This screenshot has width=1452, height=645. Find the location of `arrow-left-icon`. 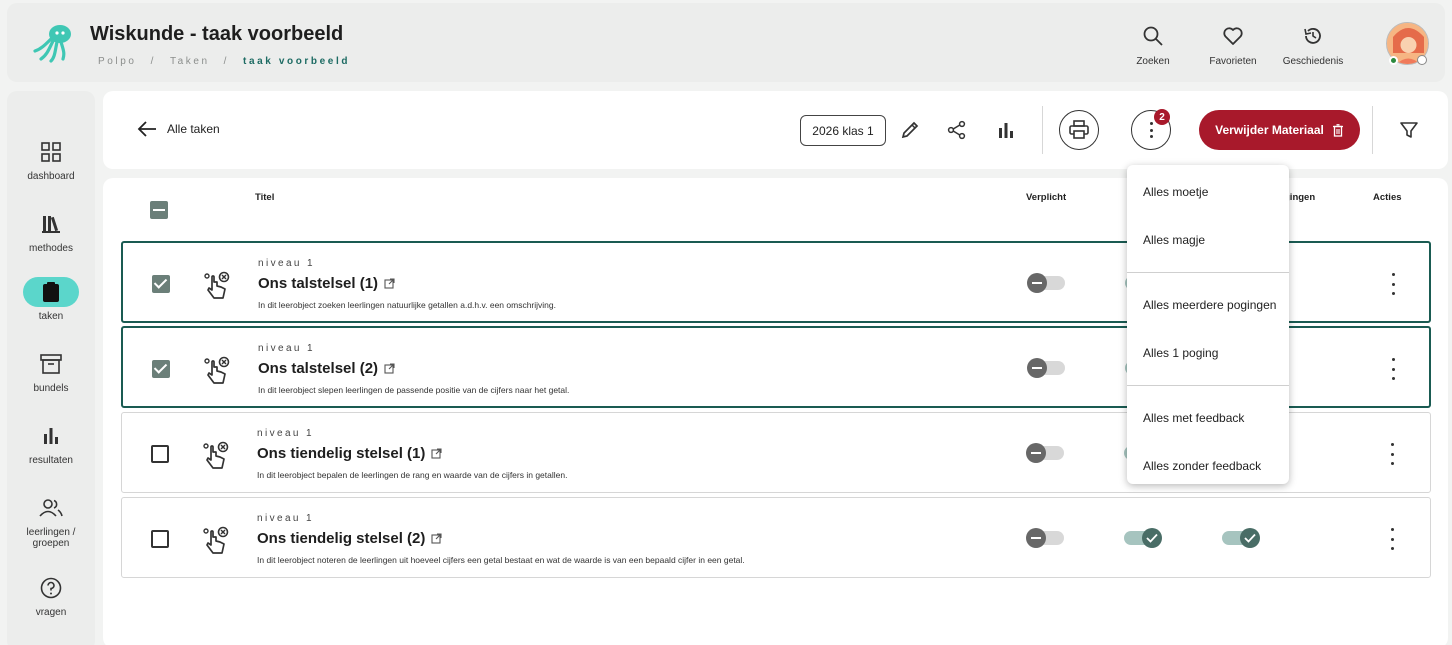

arrow-left-icon is located at coordinates (146, 129).